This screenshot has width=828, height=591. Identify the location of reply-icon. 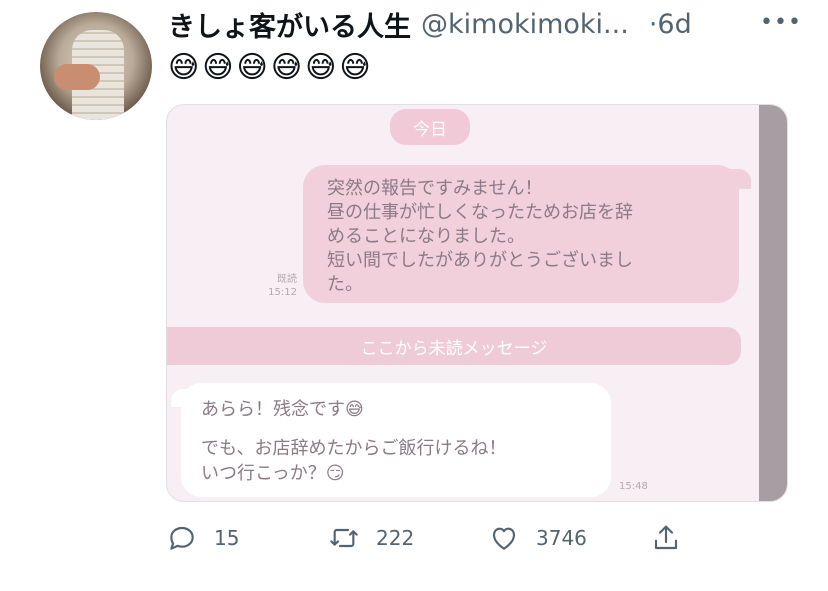
(182, 538).